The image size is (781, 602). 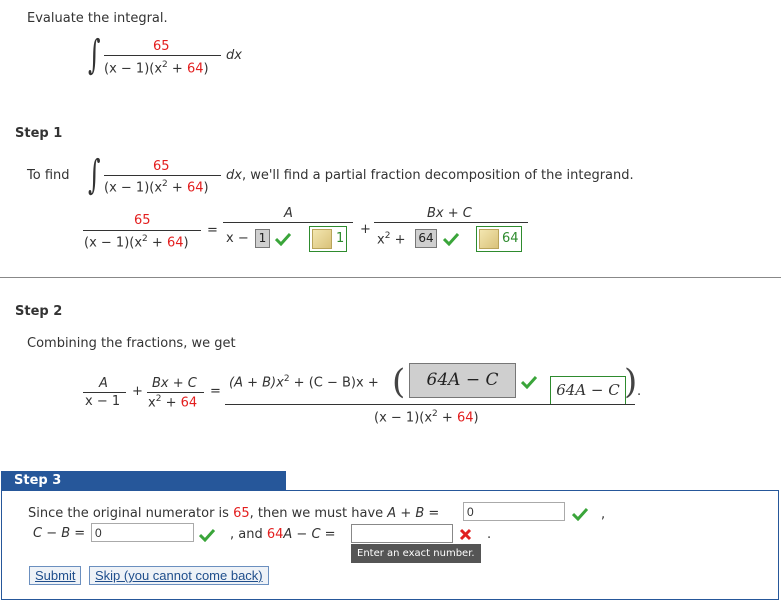 I want to click on step2-answer-box: 64A − C, so click(x=462, y=380).